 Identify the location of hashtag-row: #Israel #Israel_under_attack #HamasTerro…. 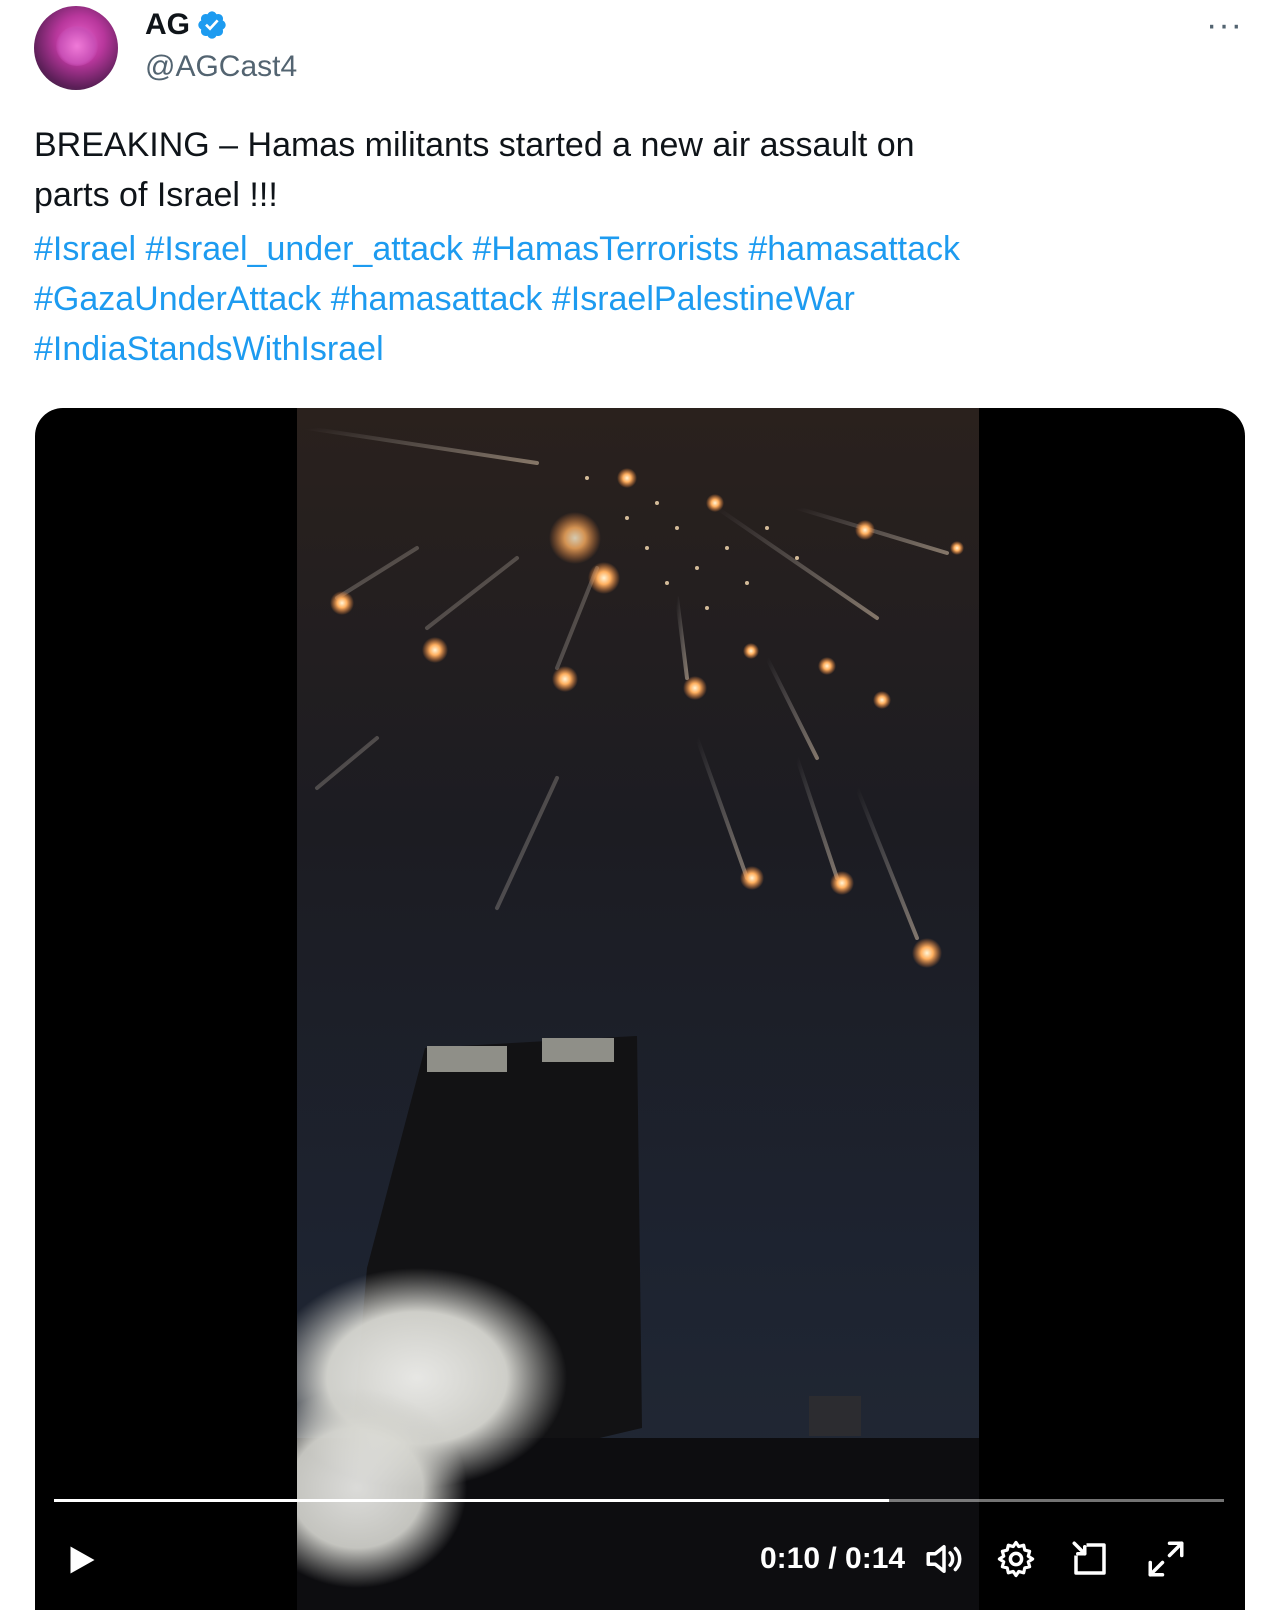
(624, 249).